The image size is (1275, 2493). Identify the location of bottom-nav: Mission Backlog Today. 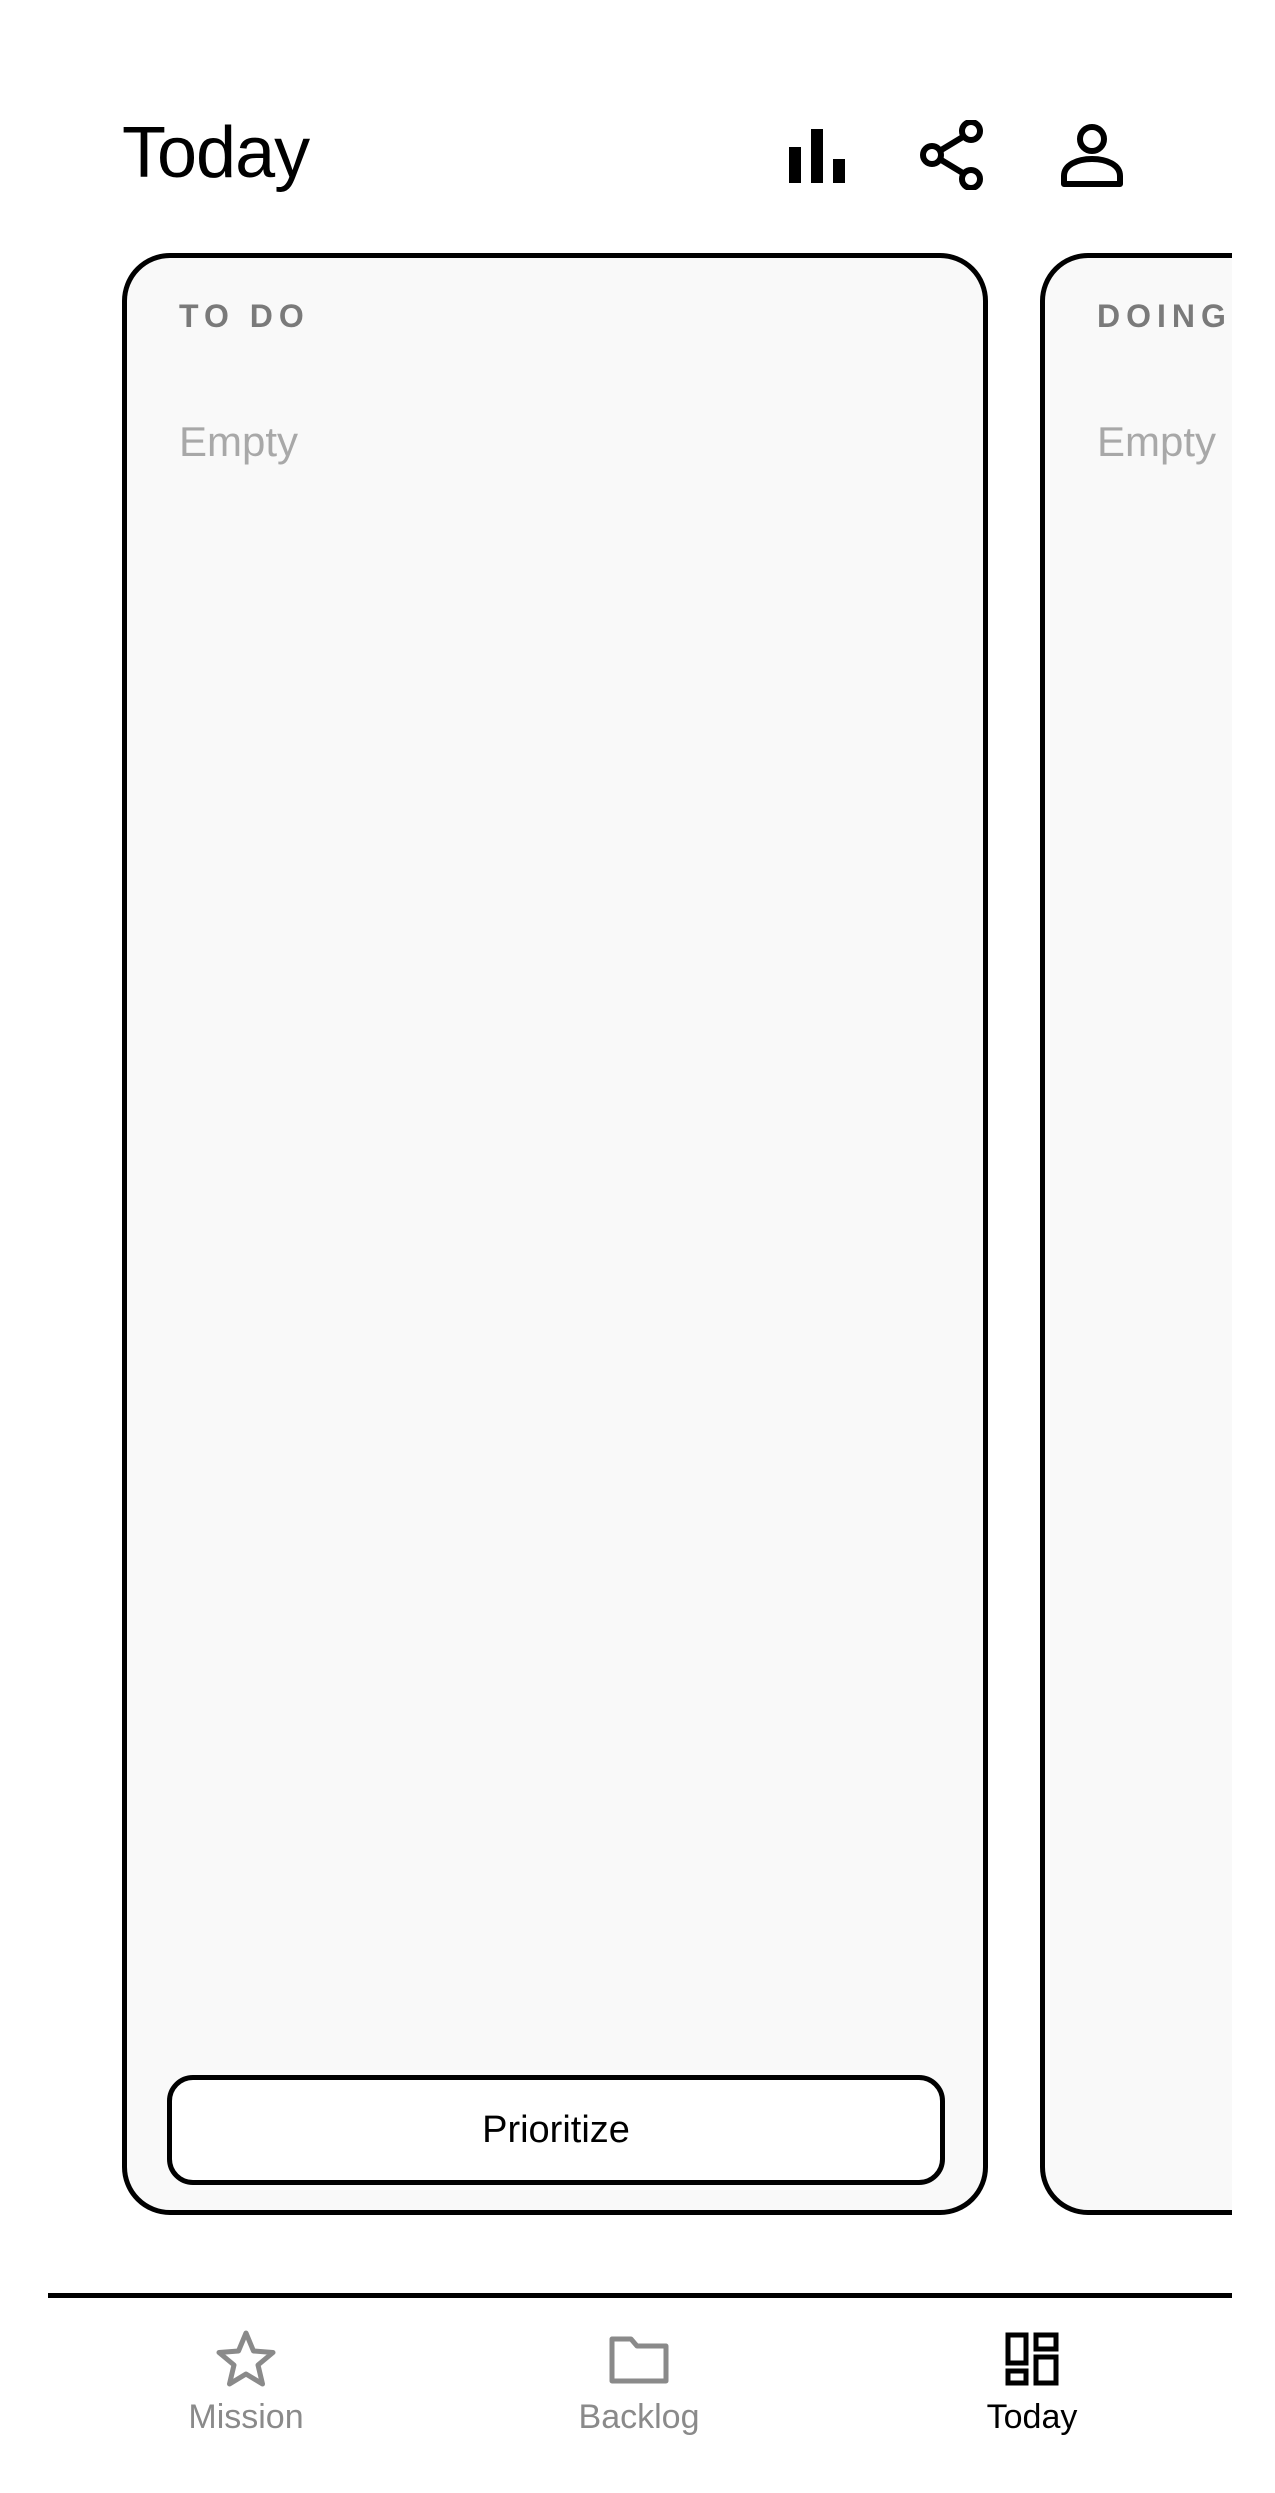
(640, 2395).